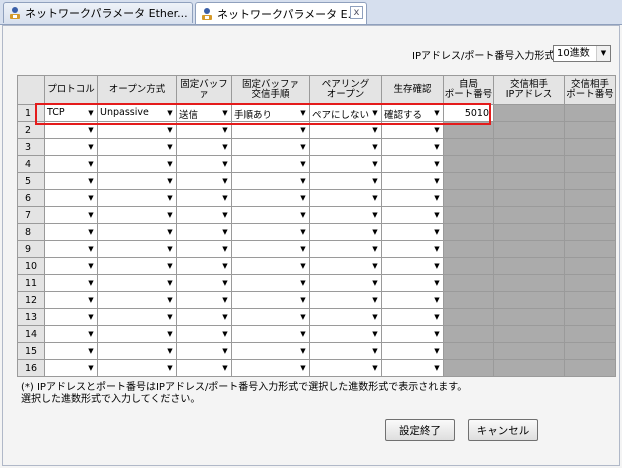 The width and height of the screenshot is (622, 468). What do you see at coordinates (468, 113) in the screenshot?
I see `local-port-input: 5010` at bounding box center [468, 113].